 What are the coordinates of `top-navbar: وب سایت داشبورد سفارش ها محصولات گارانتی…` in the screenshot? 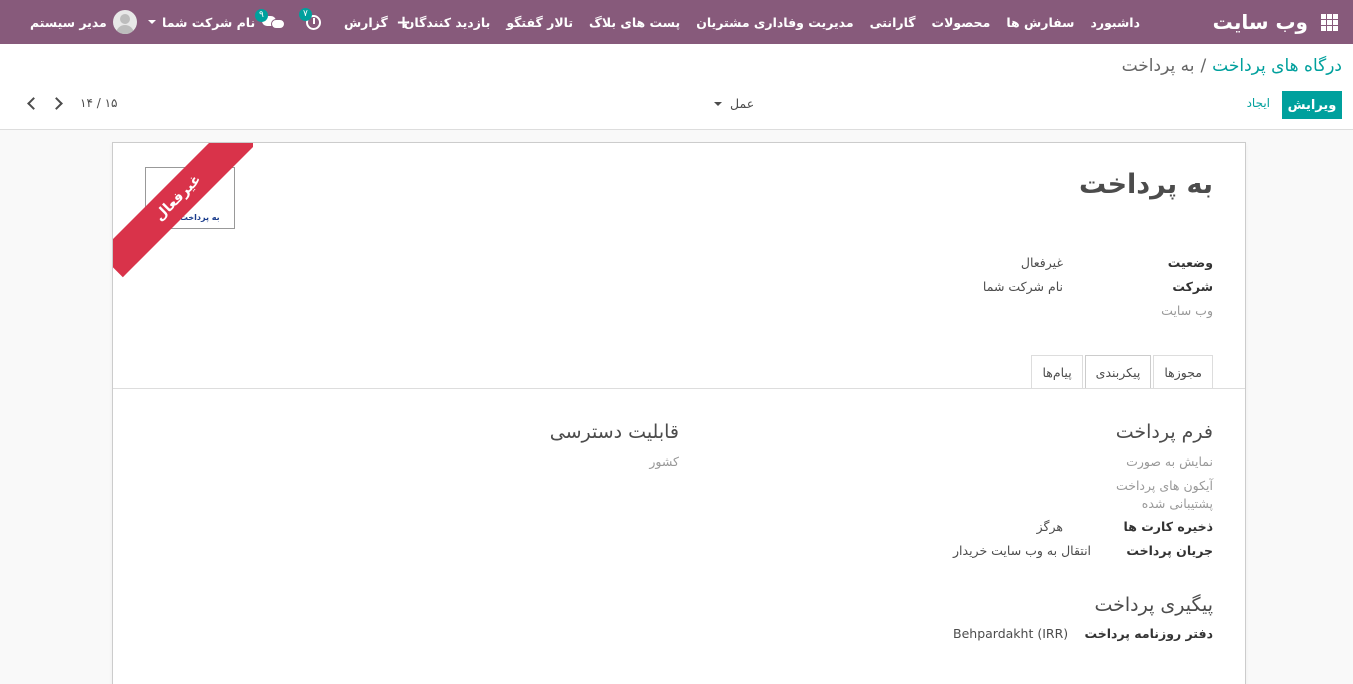 It's located at (676, 22).